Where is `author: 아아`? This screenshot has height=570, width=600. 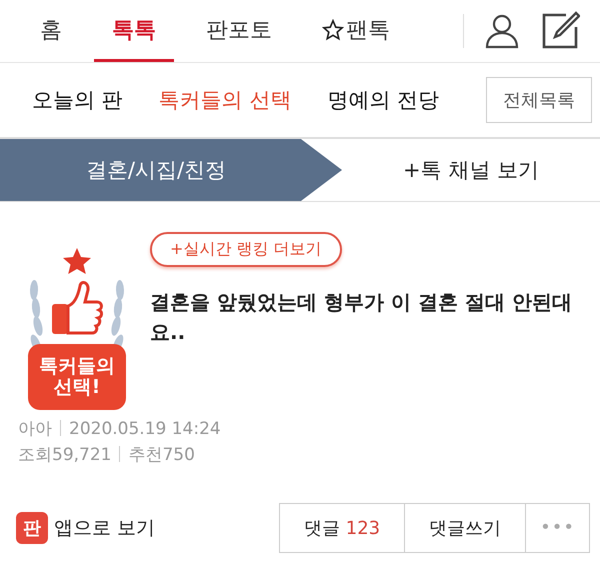 author: 아아 is located at coordinates (35, 429).